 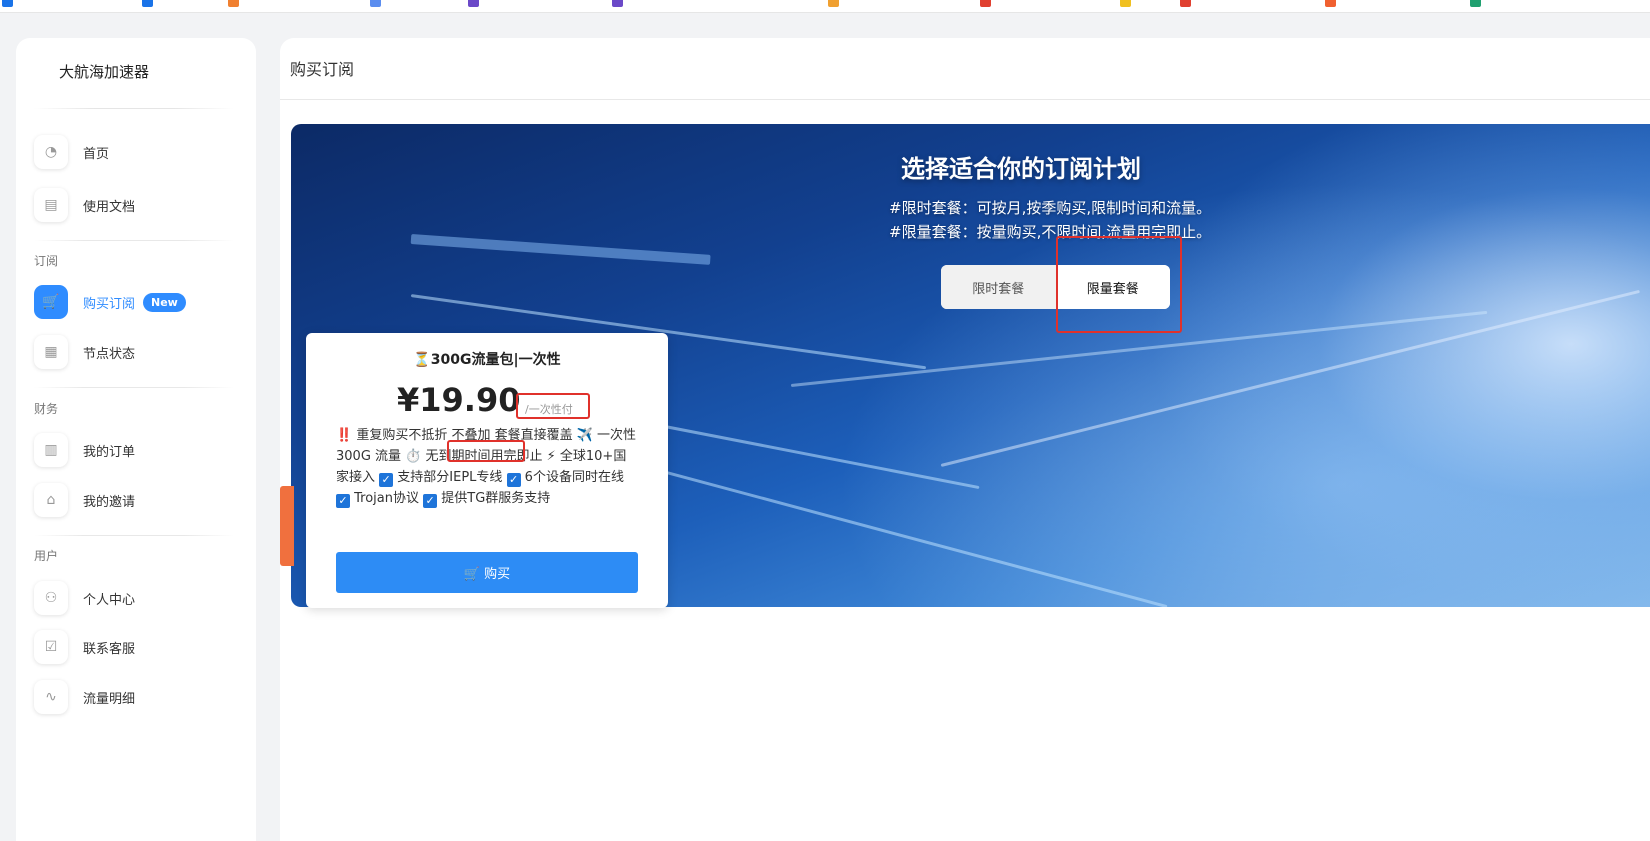 What do you see at coordinates (139, 647) in the screenshot?
I see `sidebar-item-support: ☑ 联系客服` at bounding box center [139, 647].